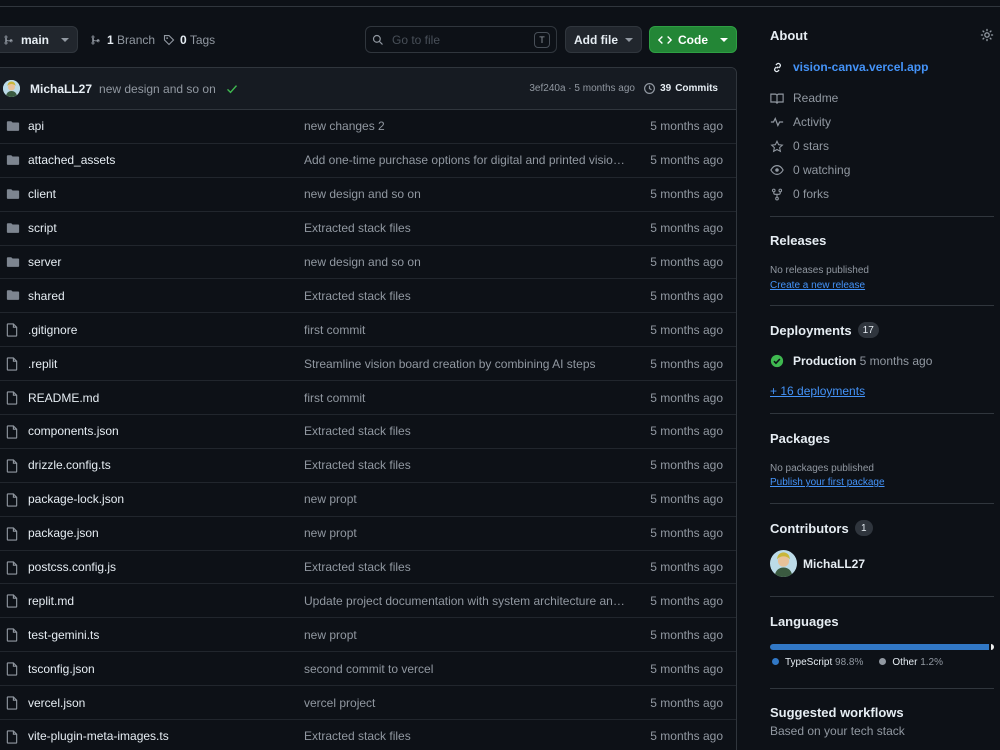 The image size is (1000, 750). I want to click on packages-heading: Packages, so click(800, 438).